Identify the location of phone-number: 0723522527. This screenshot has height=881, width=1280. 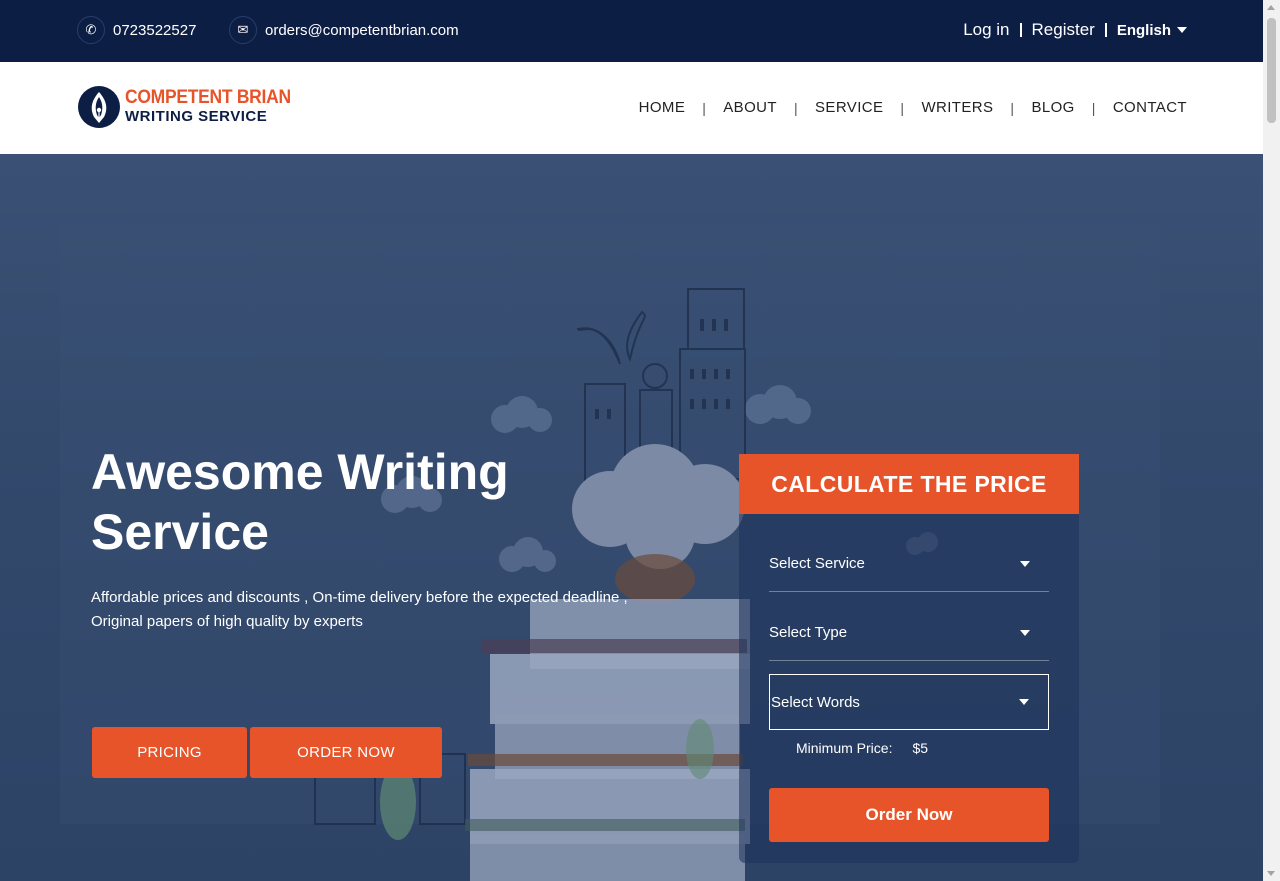
(155, 30).